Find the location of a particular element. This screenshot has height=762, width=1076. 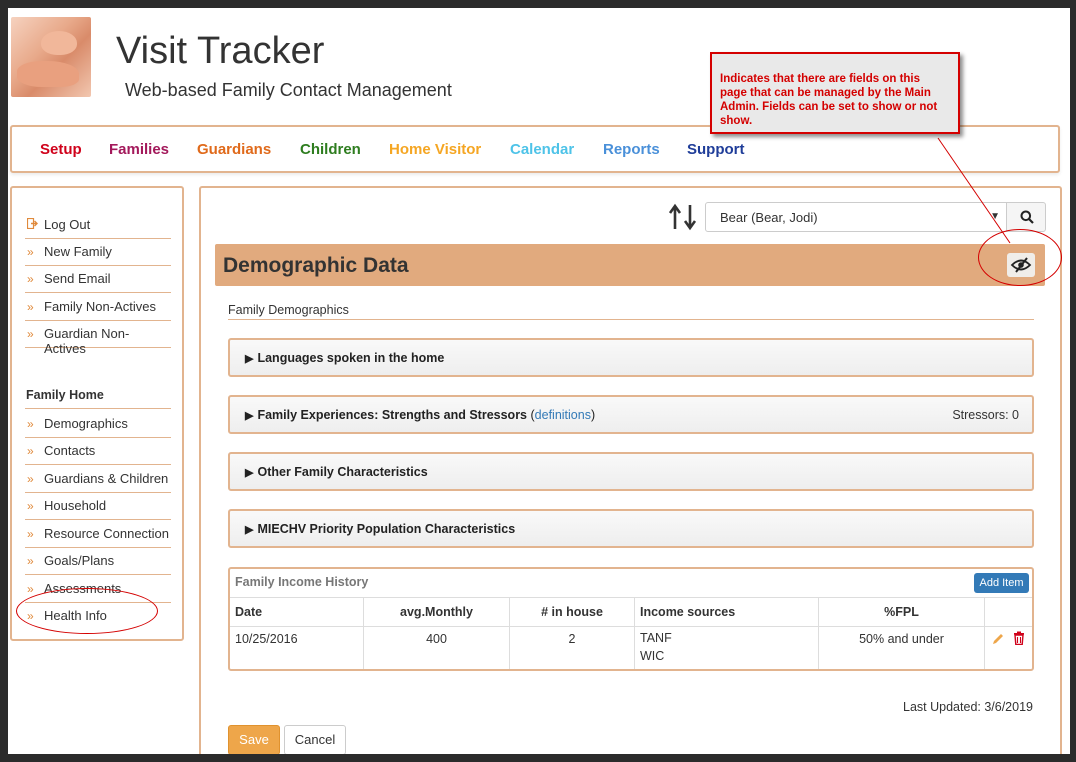

panel-title: Other Family Characteristics is located at coordinates (342, 472).